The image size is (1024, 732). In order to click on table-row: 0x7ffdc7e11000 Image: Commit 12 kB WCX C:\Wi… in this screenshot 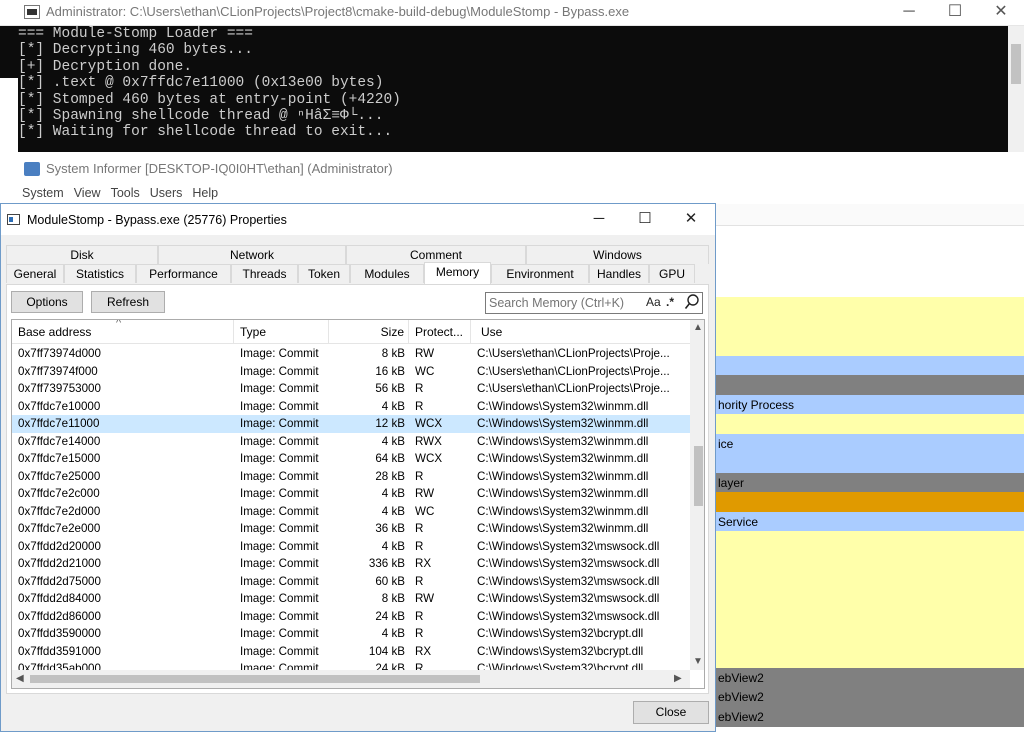, I will do `click(351, 424)`.